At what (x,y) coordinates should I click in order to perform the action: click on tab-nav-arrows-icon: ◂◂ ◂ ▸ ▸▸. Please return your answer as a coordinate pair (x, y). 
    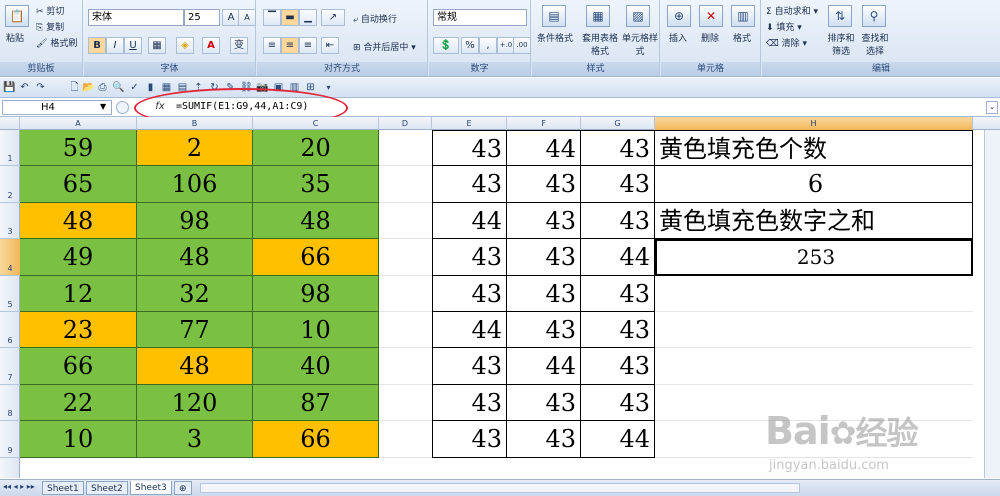
    Looking at the image, I should click on (19, 486).